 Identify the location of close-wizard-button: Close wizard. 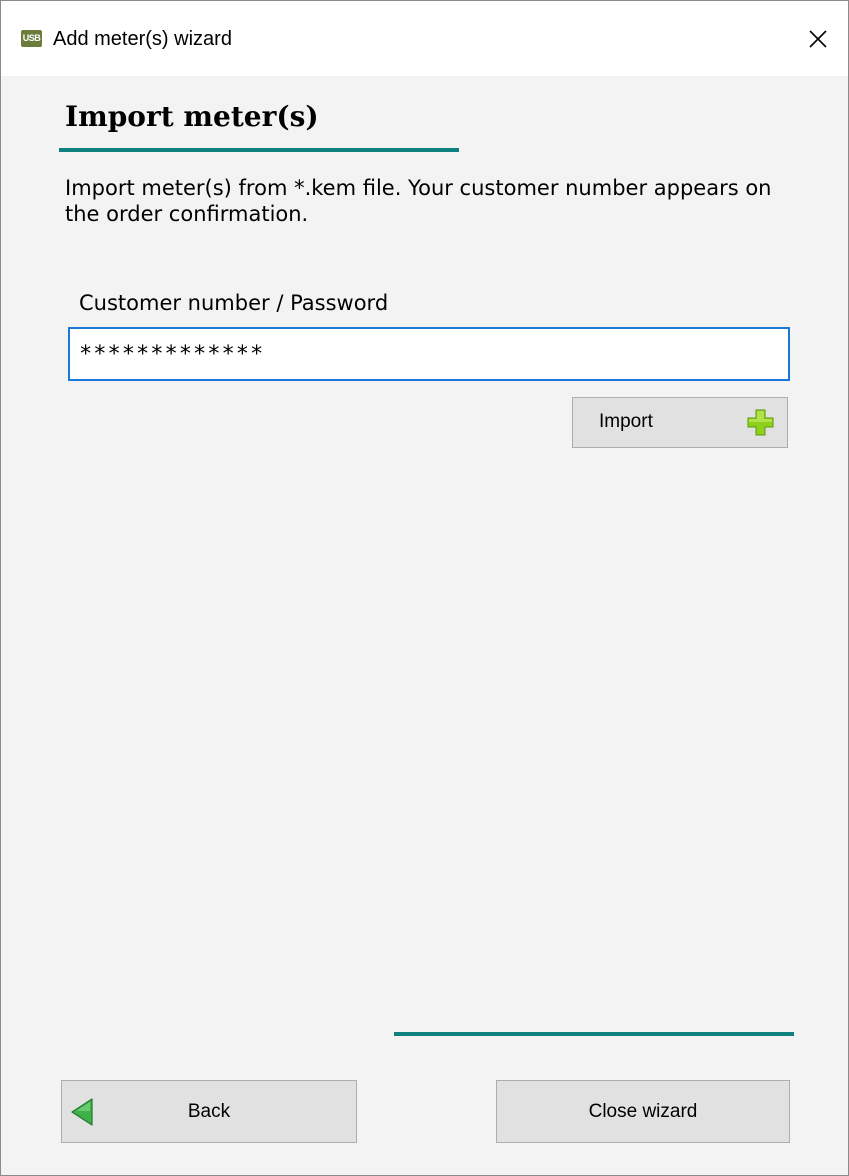
(643, 1111).